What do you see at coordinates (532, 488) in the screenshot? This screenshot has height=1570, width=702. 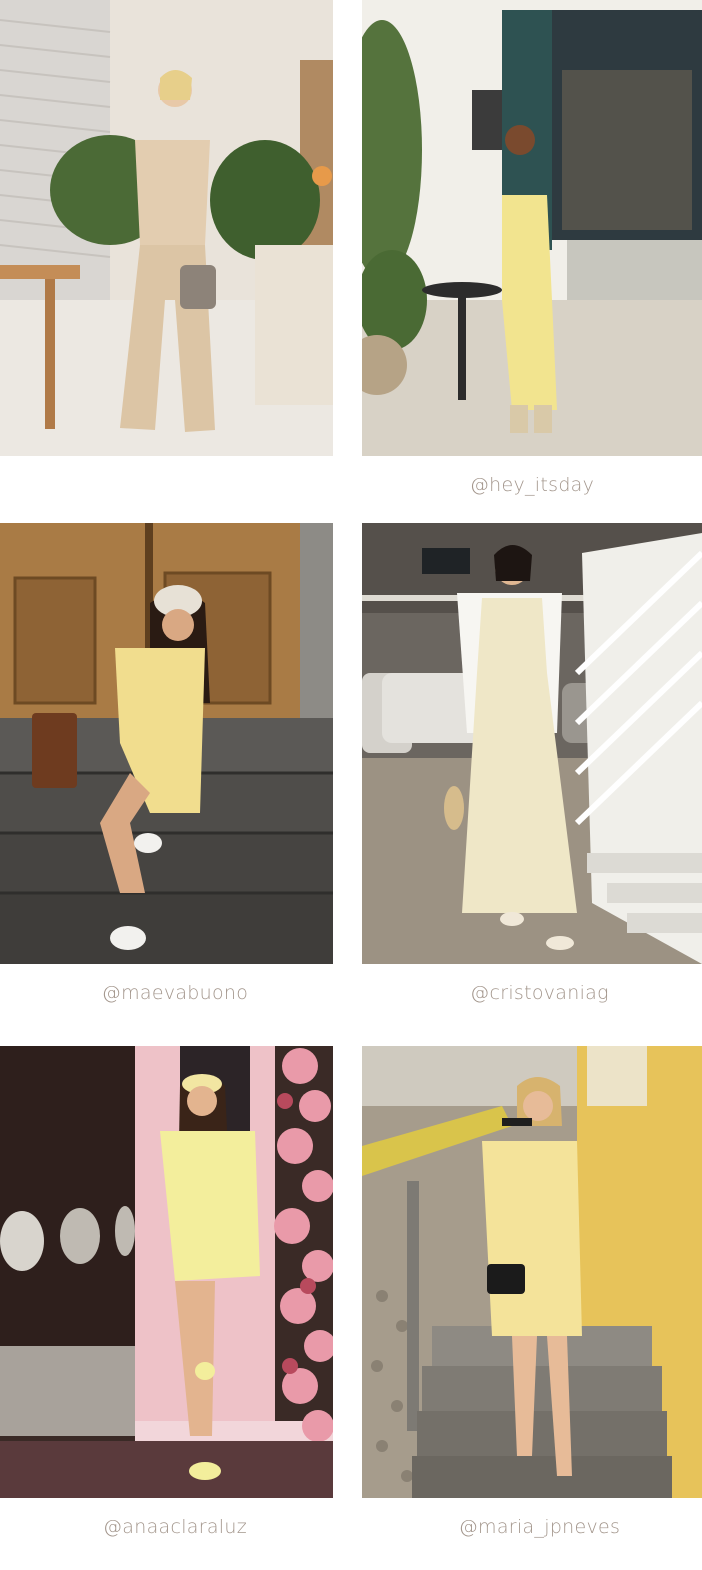 I see `creator-handle-2: @hey_itsday` at bounding box center [532, 488].